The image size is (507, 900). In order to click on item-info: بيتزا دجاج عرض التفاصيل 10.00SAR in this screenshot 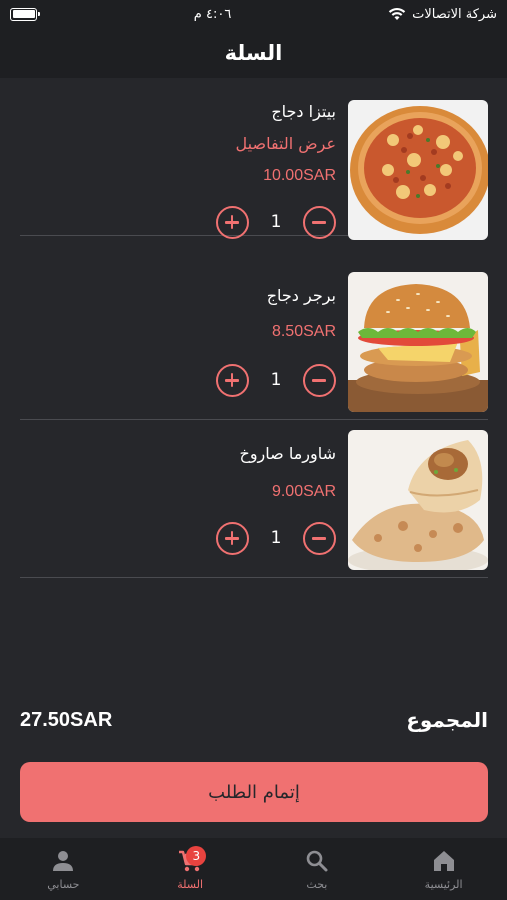, I will do `click(186, 144)`.